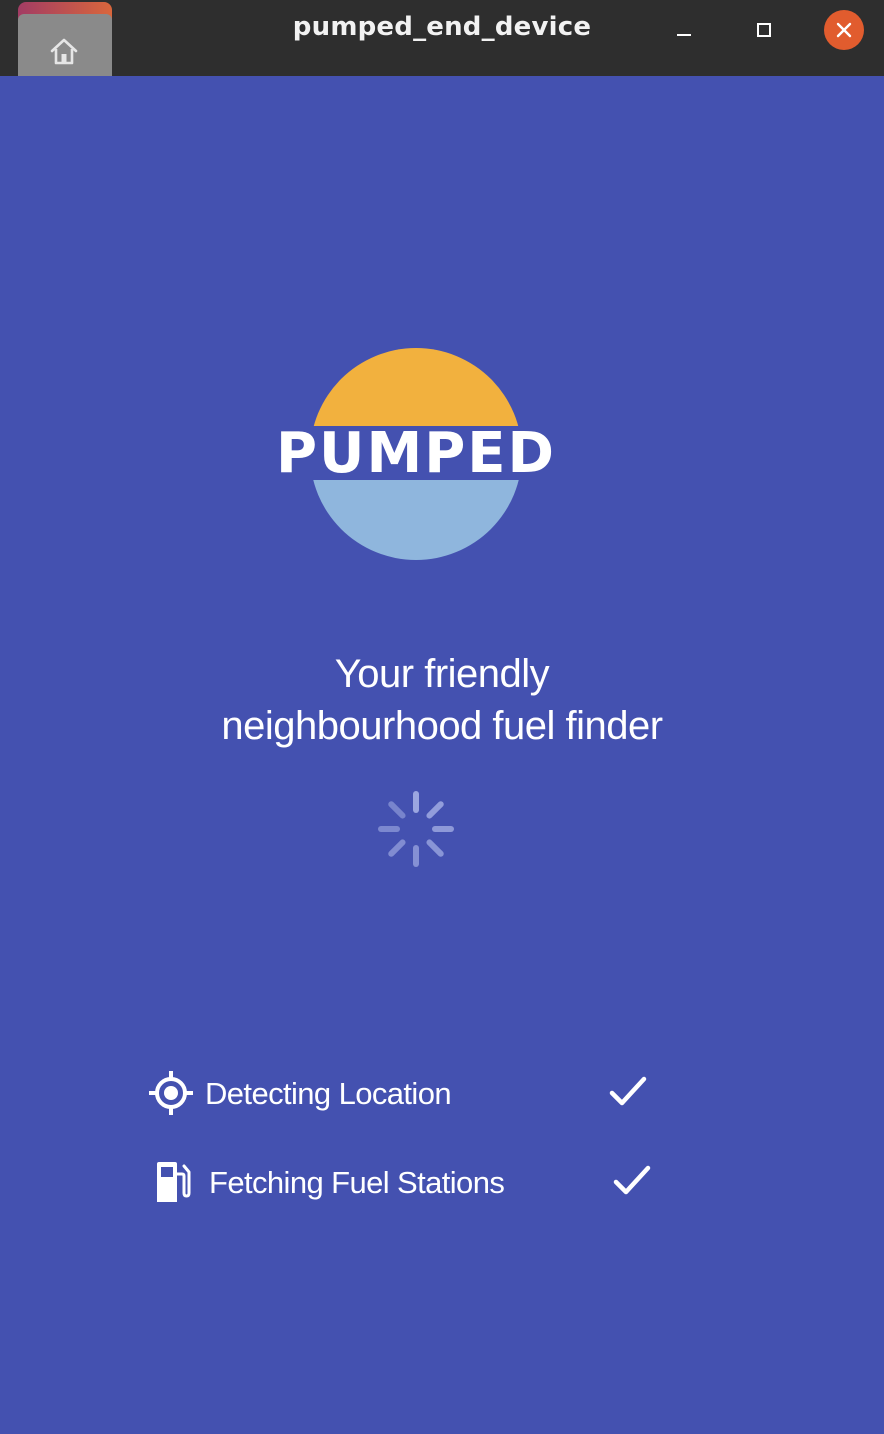 The height and width of the screenshot is (1434, 884). What do you see at coordinates (171, 1182) in the screenshot?
I see `fuel-pump-icon` at bounding box center [171, 1182].